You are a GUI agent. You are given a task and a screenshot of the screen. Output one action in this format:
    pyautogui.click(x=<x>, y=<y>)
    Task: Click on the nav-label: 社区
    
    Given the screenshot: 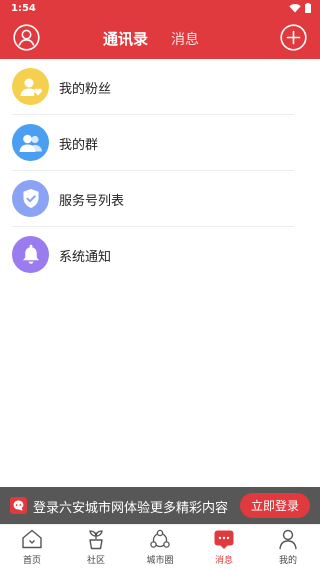 What is the action you would take?
    pyautogui.click(x=95, y=561)
    